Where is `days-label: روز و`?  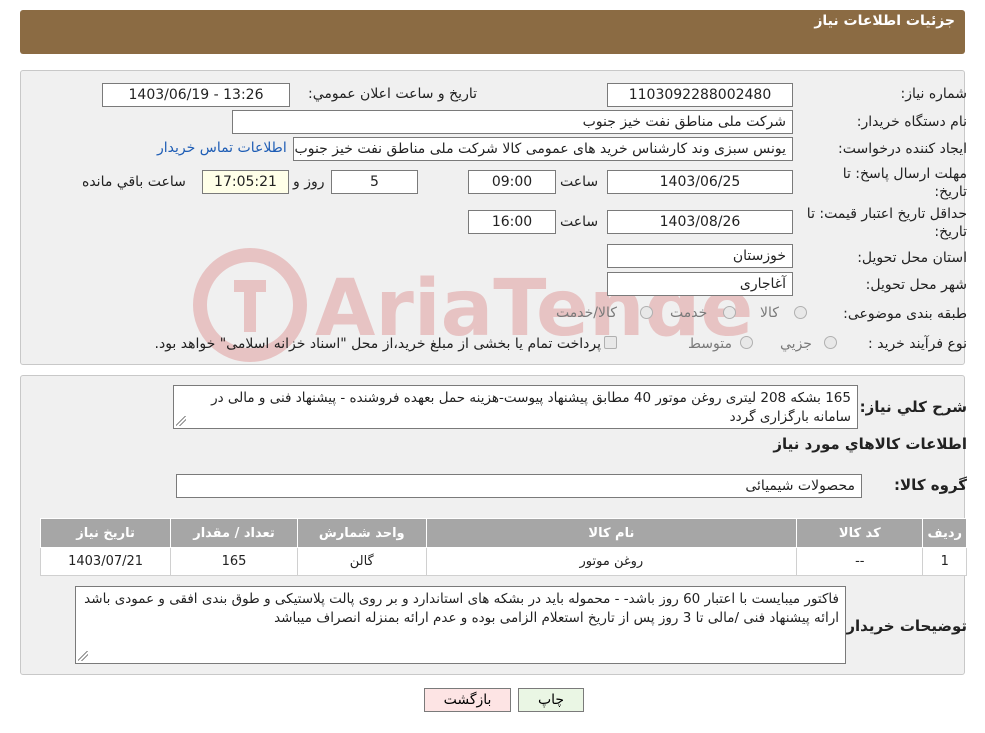 days-label: روز و is located at coordinates (309, 182).